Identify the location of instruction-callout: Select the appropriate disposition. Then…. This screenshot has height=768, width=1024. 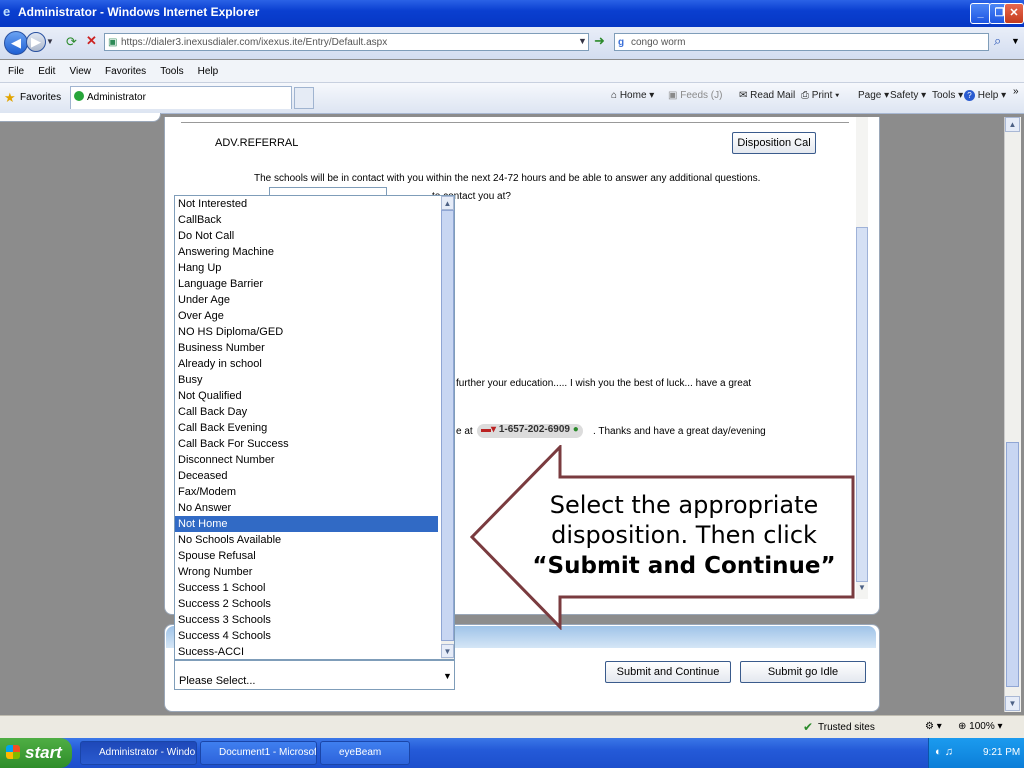
(662, 537).